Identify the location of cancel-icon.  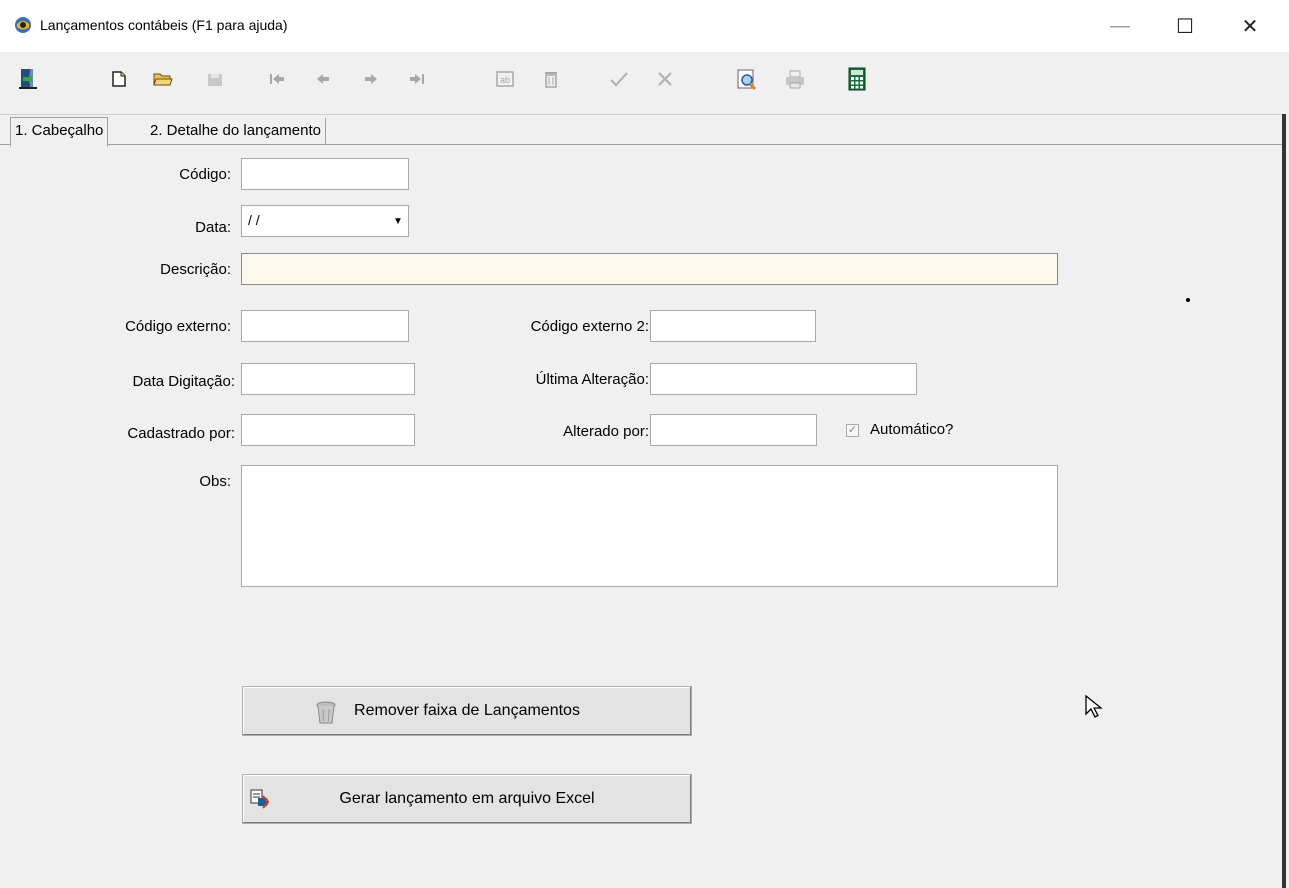
(665, 79).